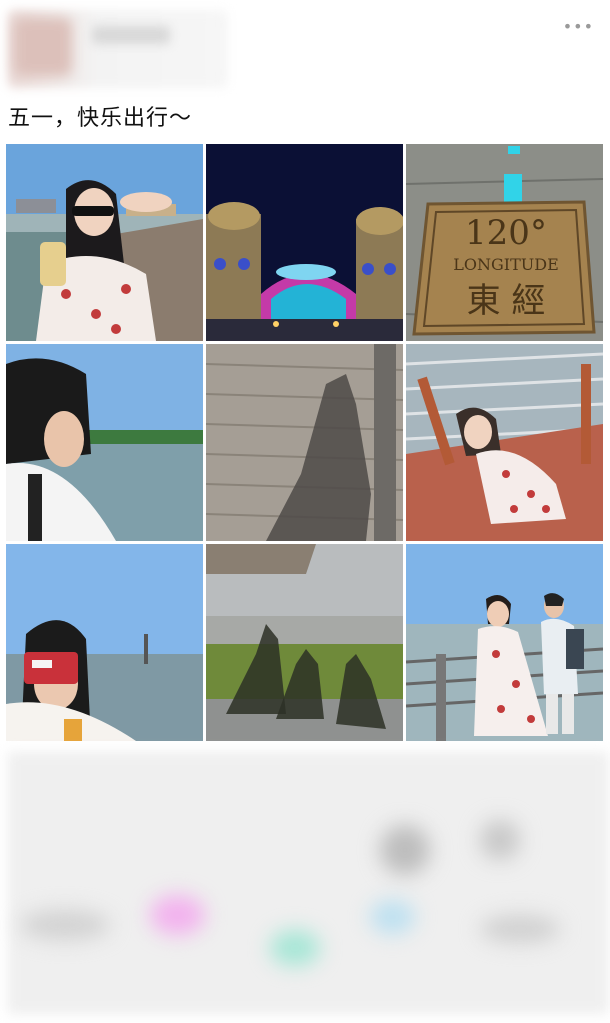  I want to click on avatar, so click(43, 47).